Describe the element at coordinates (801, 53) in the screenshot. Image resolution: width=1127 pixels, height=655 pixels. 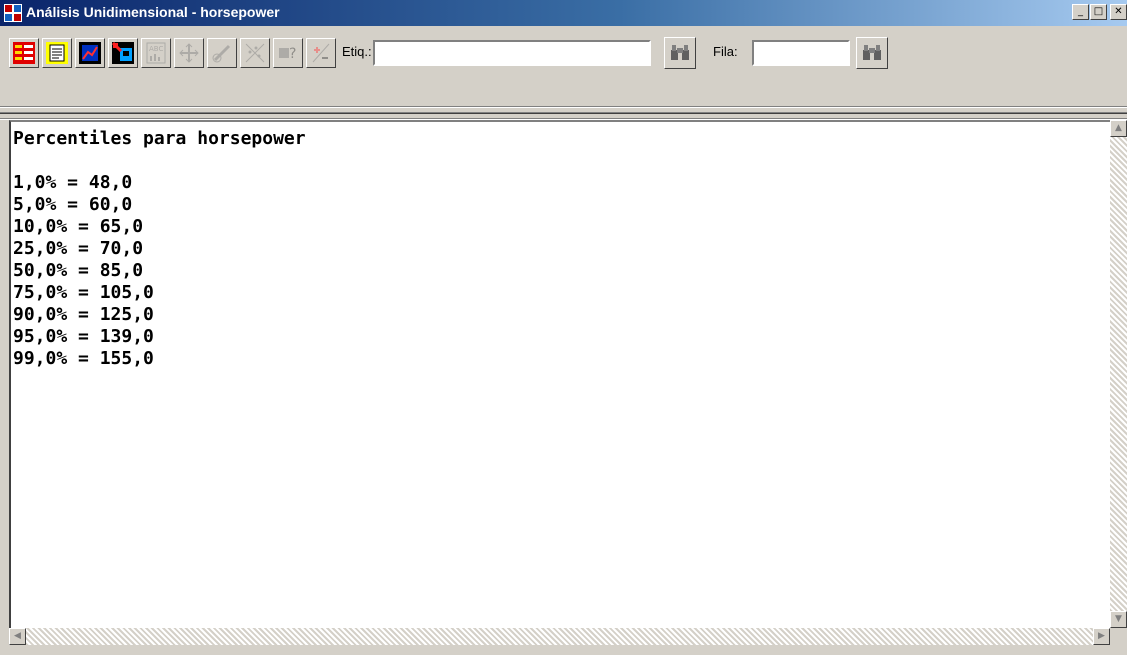
I see `row-field-input` at that location.